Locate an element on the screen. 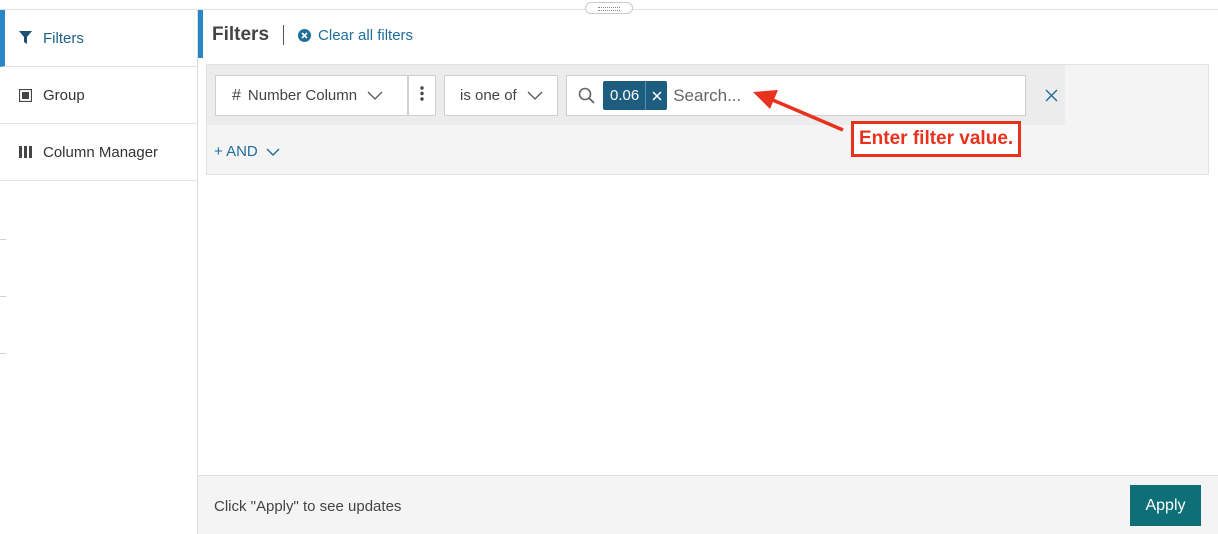 The width and height of the screenshot is (1218, 534). operator-select: is one of is located at coordinates (501, 95).